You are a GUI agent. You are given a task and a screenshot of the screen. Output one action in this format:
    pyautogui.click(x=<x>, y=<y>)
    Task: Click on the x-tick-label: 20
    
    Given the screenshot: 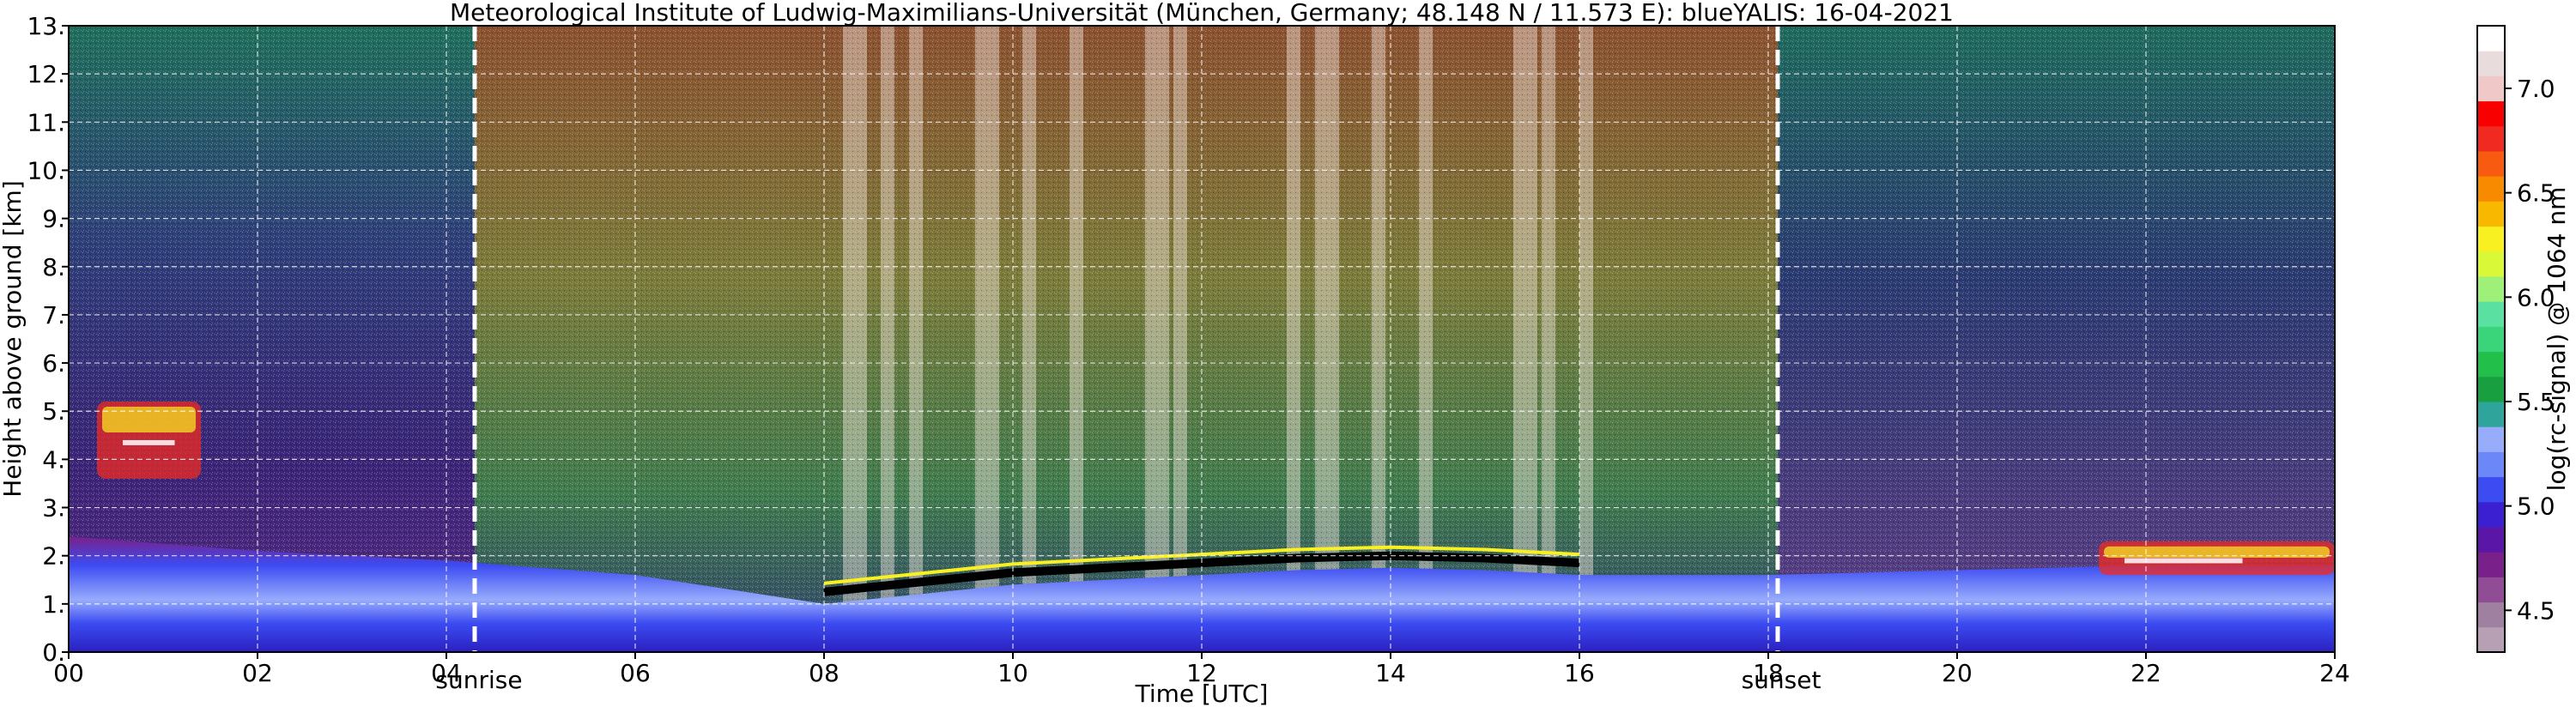 What is the action you would take?
    pyautogui.click(x=1957, y=673)
    